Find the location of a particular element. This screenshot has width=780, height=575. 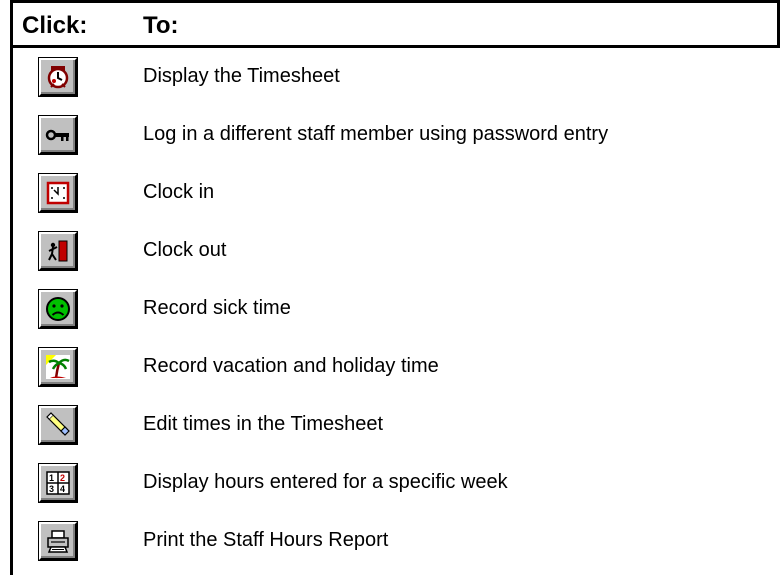

palm-tree-icon is located at coordinates (58, 367).